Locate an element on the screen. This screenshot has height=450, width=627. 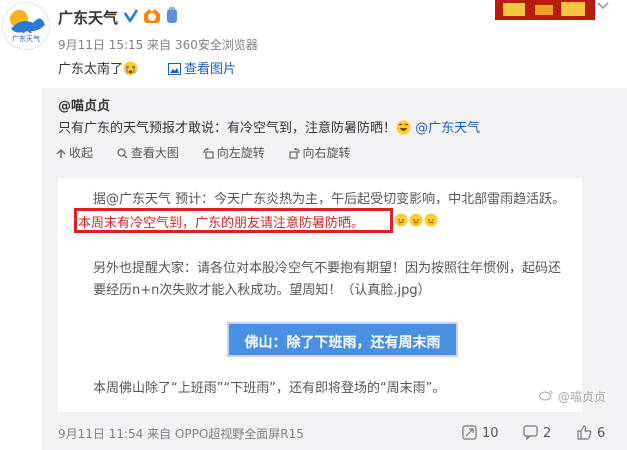
card-decoration-icon is located at coordinates (545, 10).